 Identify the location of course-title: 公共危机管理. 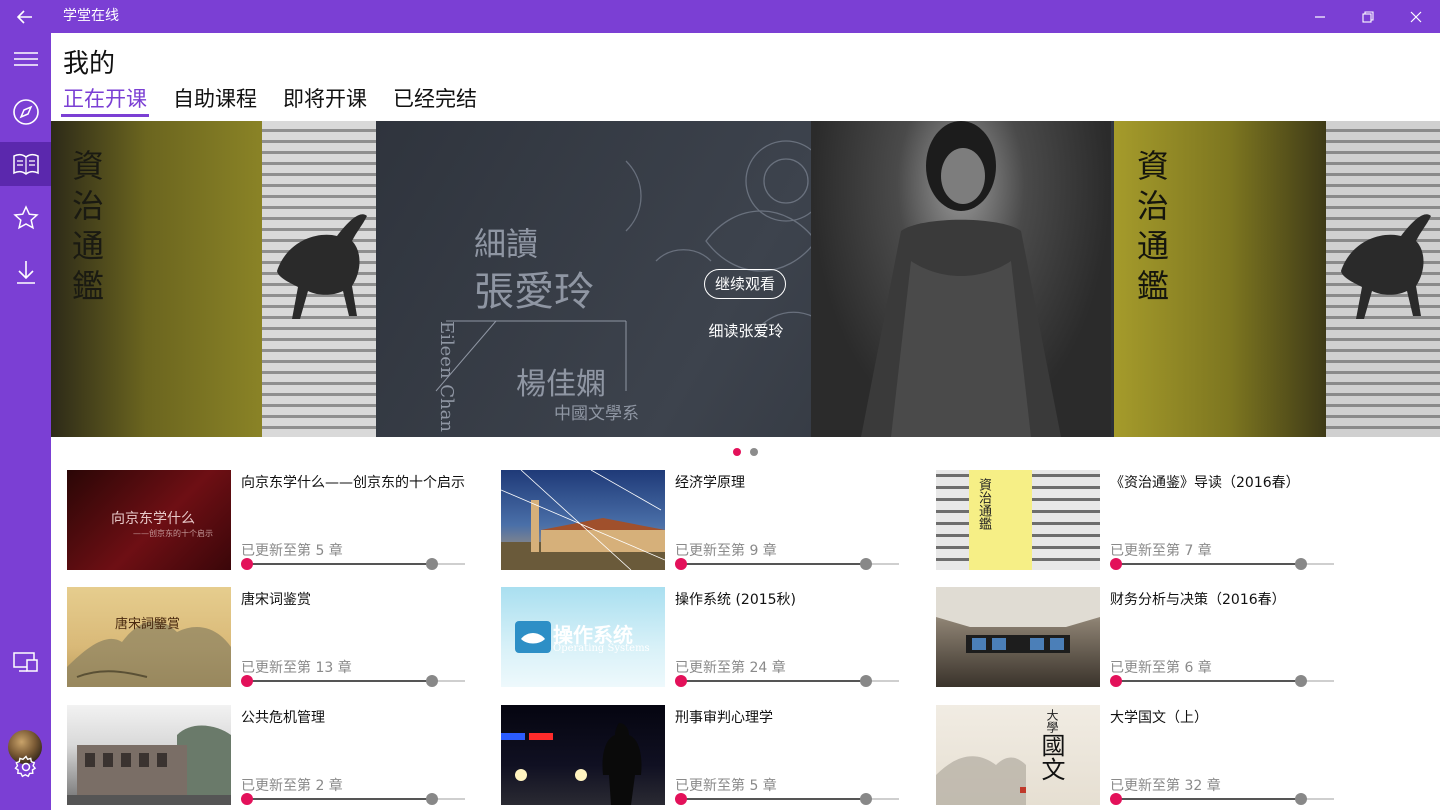
(283, 718).